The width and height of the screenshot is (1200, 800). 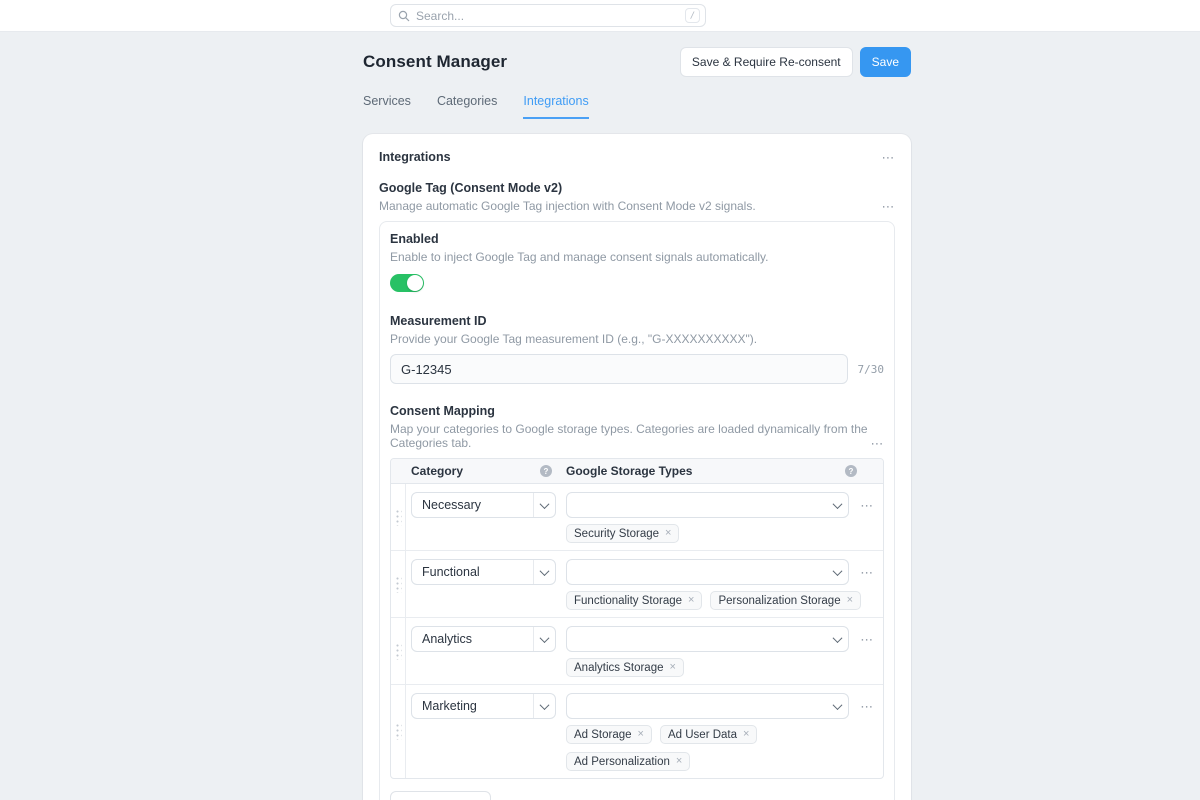 I want to click on page-title: Consent Manager, so click(x=435, y=61).